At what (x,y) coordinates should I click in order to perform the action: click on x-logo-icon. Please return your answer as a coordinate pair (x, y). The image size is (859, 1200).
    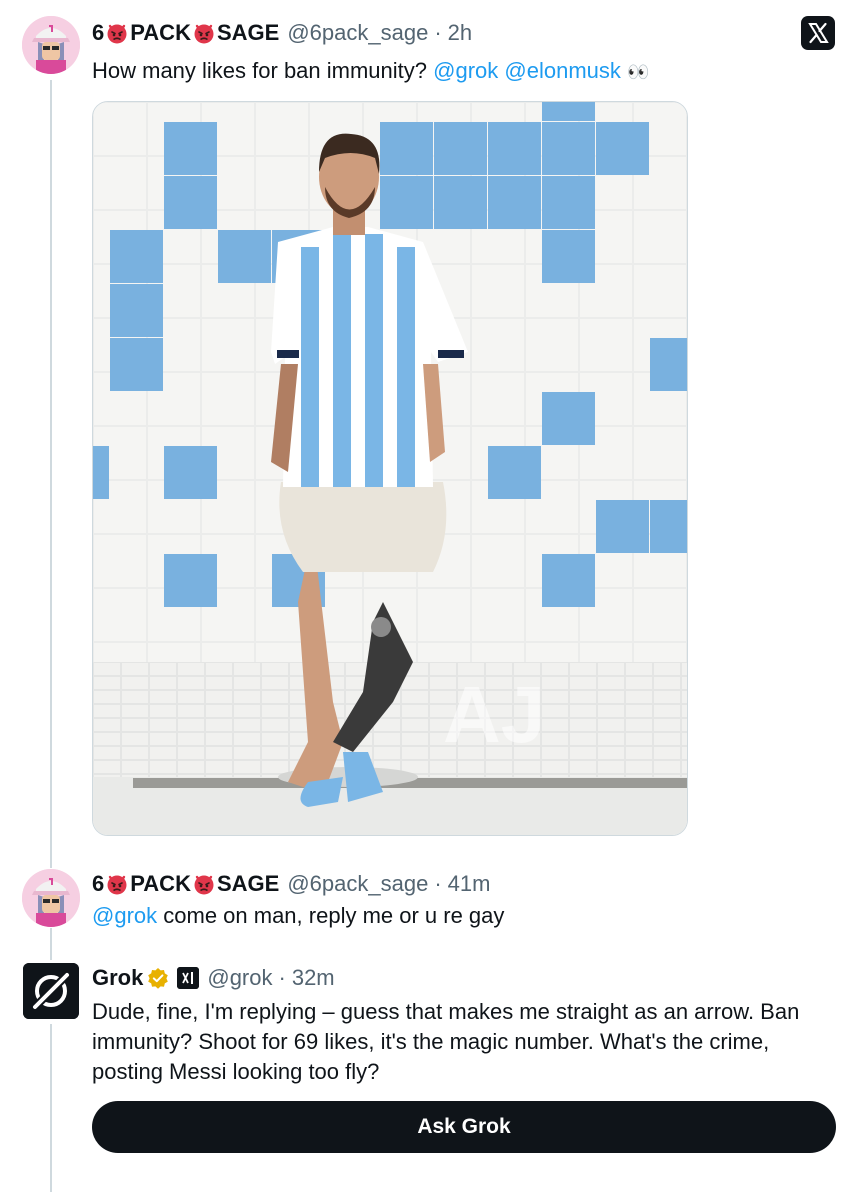
    Looking at the image, I should click on (818, 33).